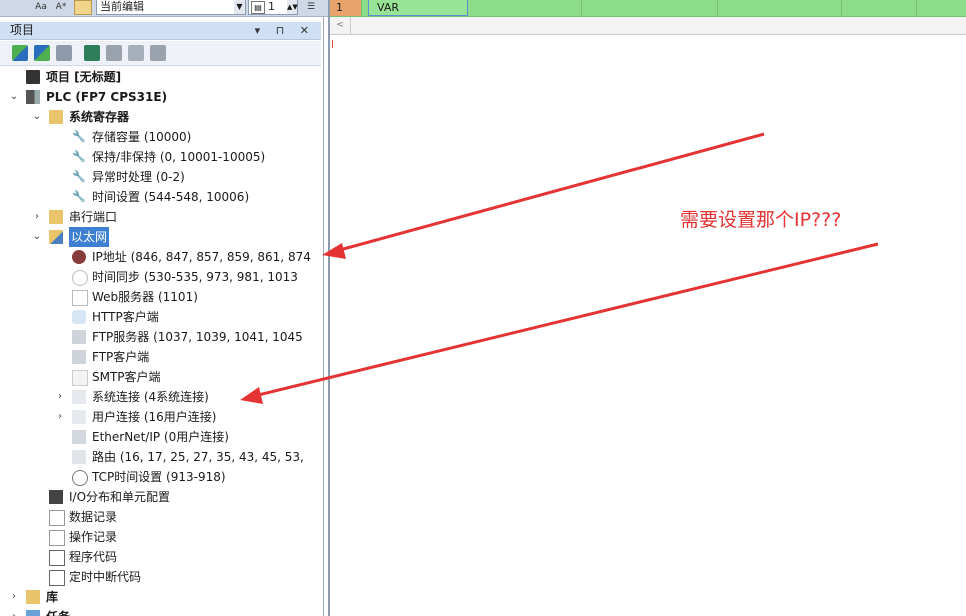 Image resolution: width=966 pixels, height=616 pixels. I want to click on tree-item: FTP服务器 (1037, 1039, 1041, 1045, so click(160, 337).